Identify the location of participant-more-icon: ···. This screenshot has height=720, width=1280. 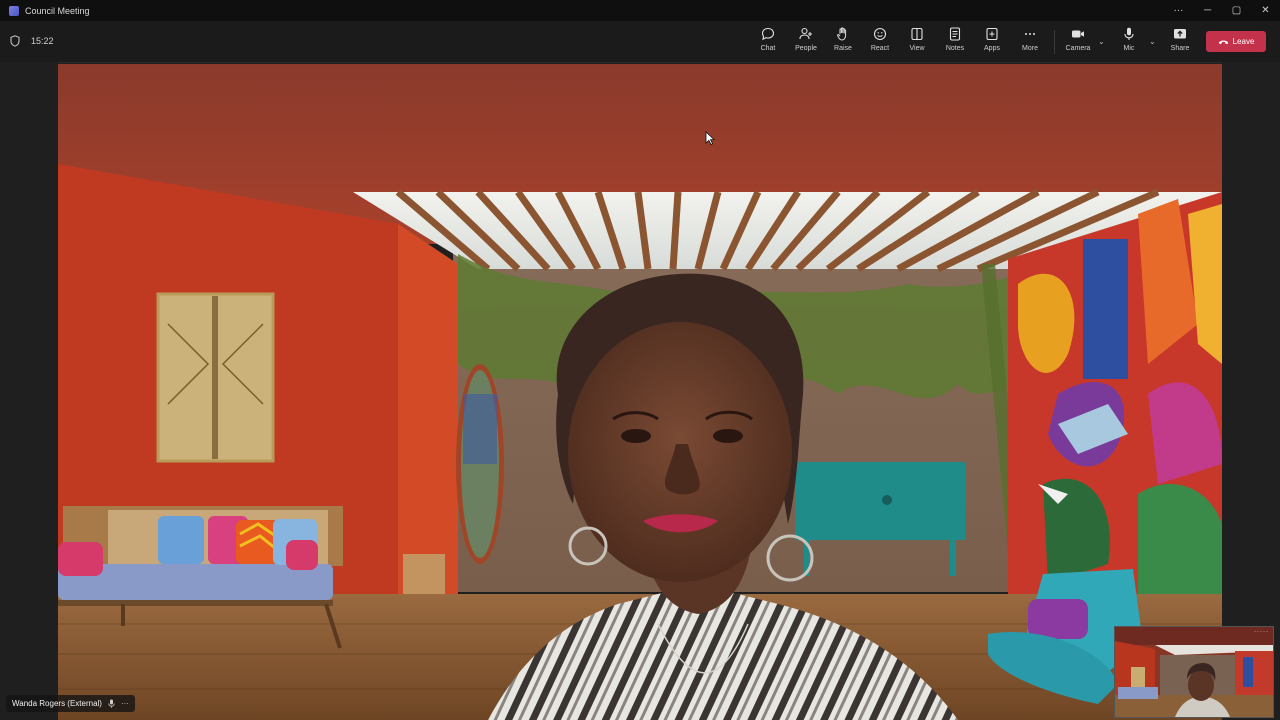
(125, 703).